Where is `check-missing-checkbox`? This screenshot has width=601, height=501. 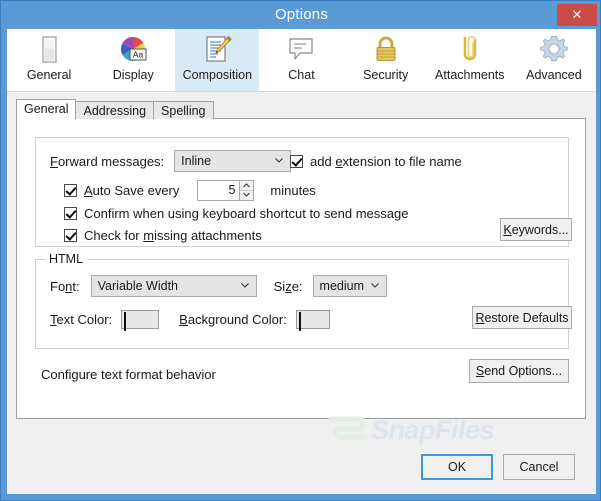 check-missing-checkbox is located at coordinates (70, 235).